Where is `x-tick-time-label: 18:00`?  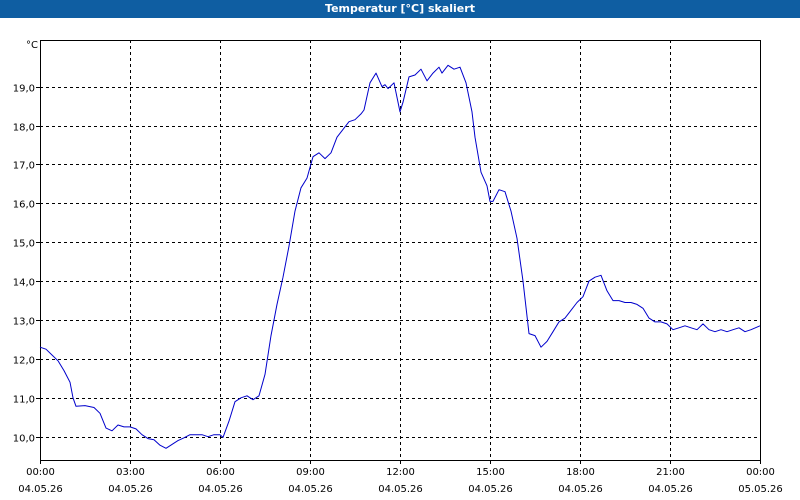
x-tick-time-label: 18:00 is located at coordinates (580, 472).